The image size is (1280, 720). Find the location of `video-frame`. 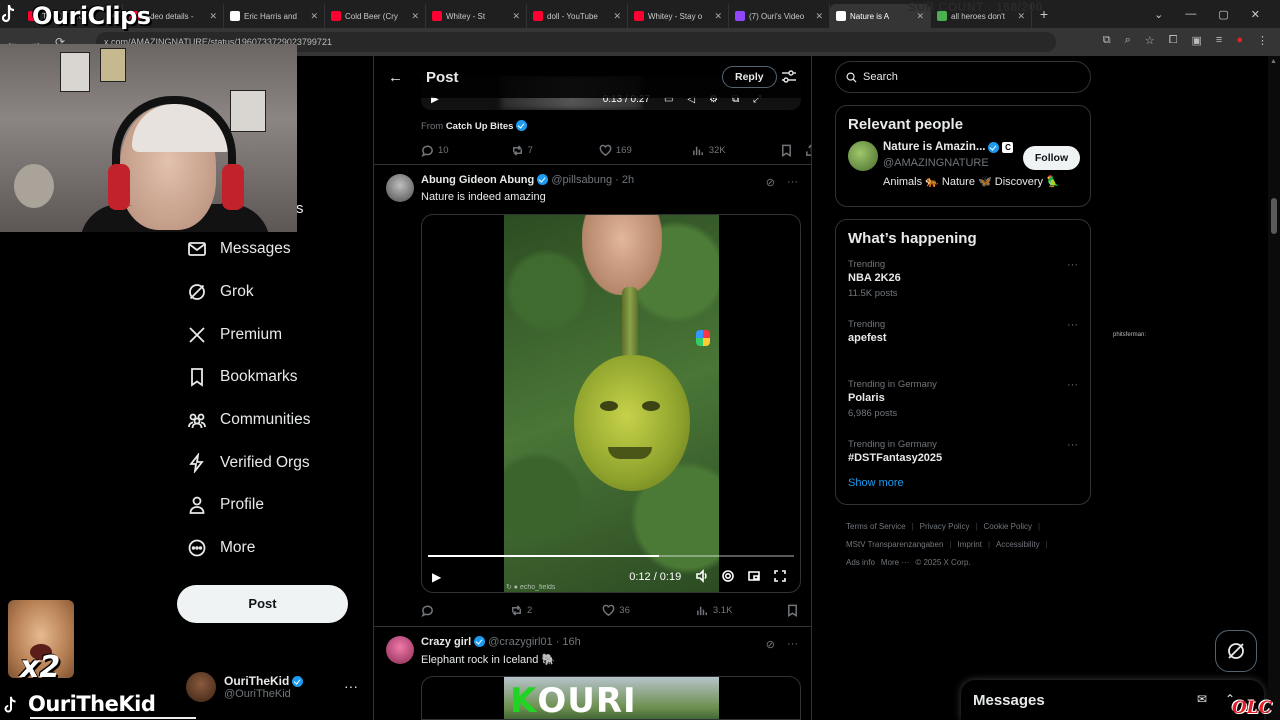

video-frame is located at coordinates (611, 403).